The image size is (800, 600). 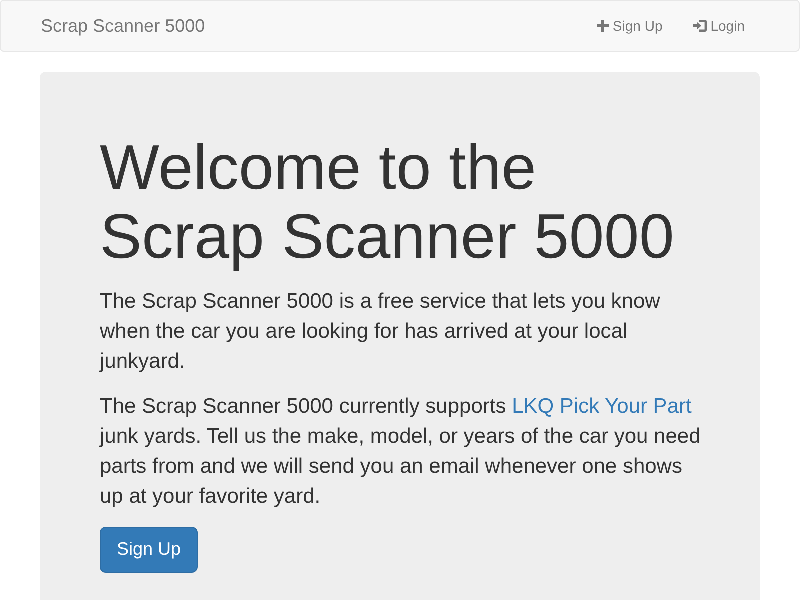 I want to click on brand-link: Scrap Scanner 5000, so click(x=123, y=26).